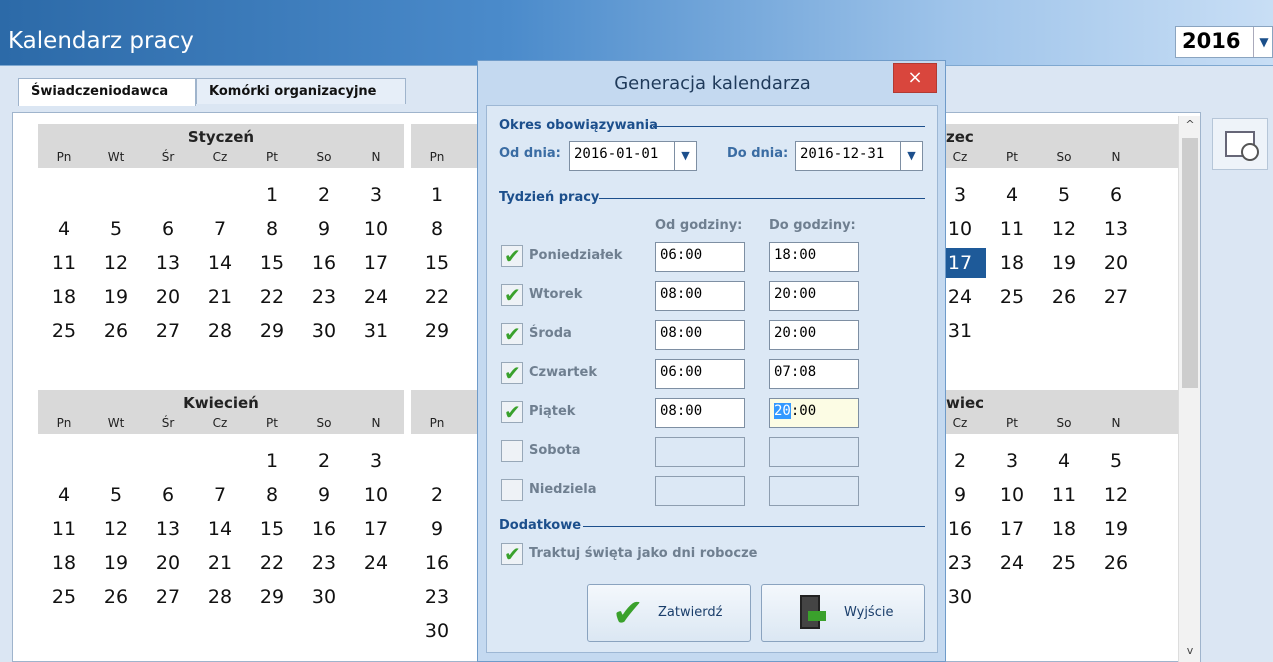 The height and width of the screenshot is (662, 1273). What do you see at coordinates (301, 91) in the screenshot?
I see `tab-komorki-organizacyjne: Komórki organizacyjne` at bounding box center [301, 91].